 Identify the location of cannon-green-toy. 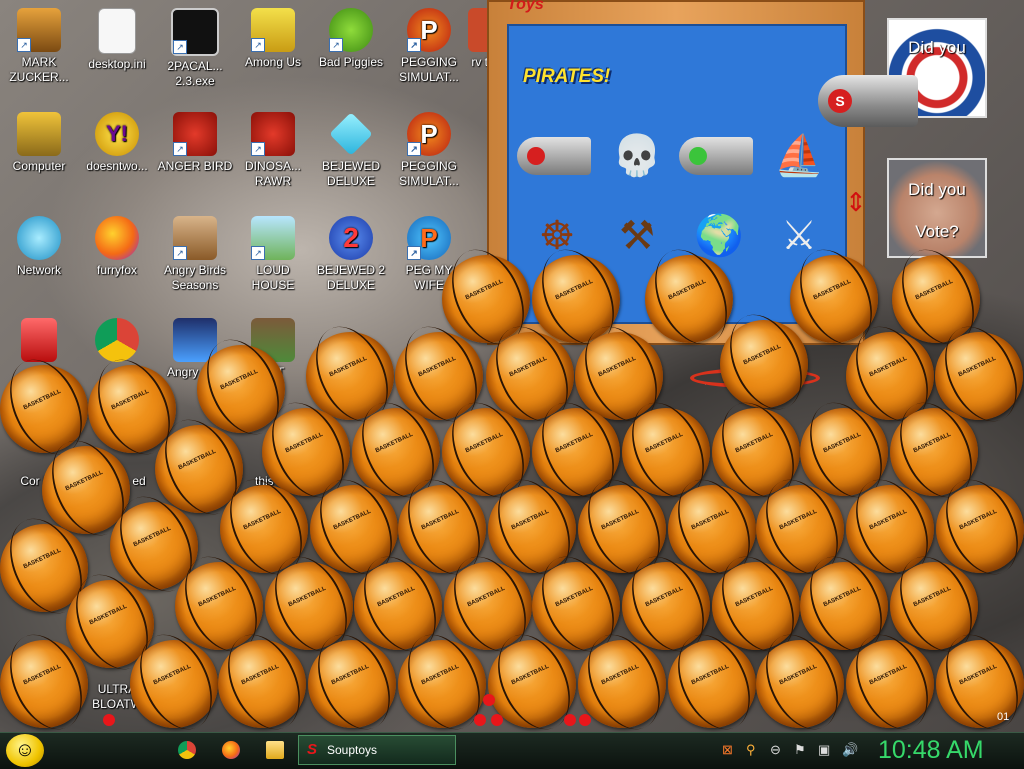
(719, 156).